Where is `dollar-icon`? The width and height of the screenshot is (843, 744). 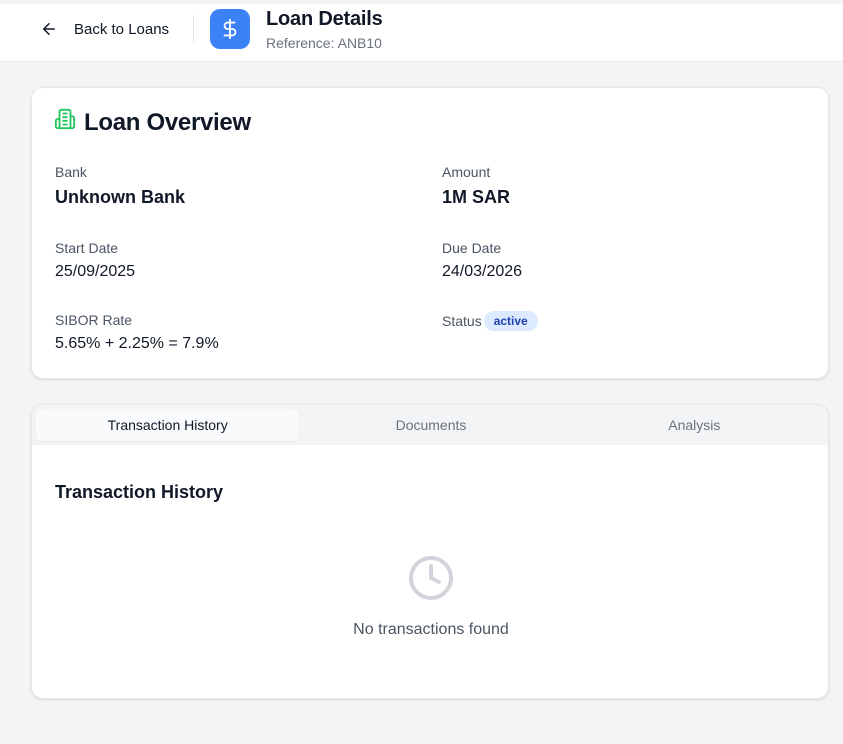
dollar-icon is located at coordinates (230, 29).